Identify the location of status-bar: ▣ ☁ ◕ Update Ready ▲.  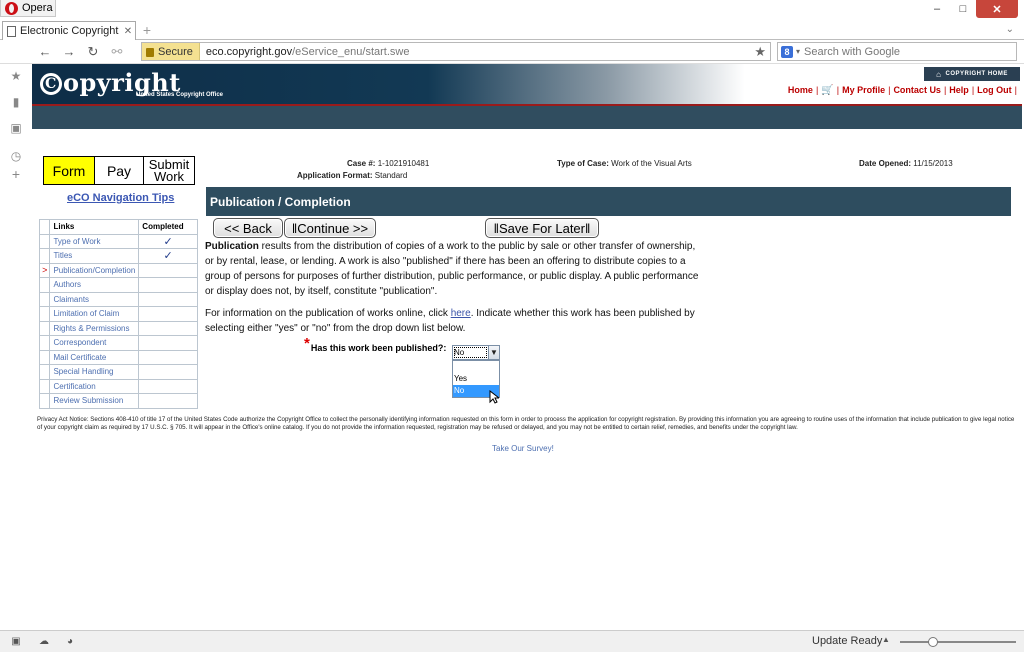
(512, 641).